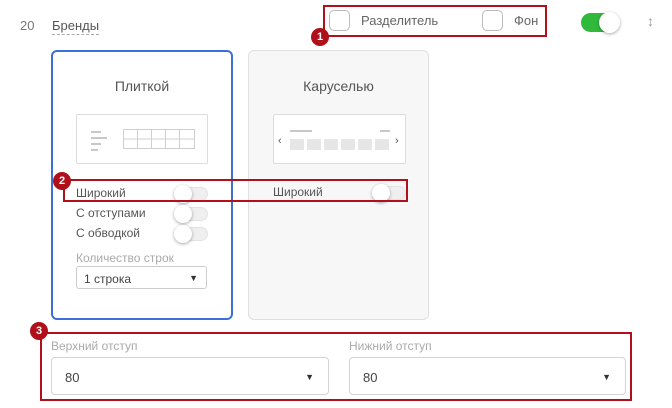 The height and width of the screenshot is (408, 672). What do you see at coordinates (27, 25) in the screenshot?
I see `block-number: 20` at bounding box center [27, 25].